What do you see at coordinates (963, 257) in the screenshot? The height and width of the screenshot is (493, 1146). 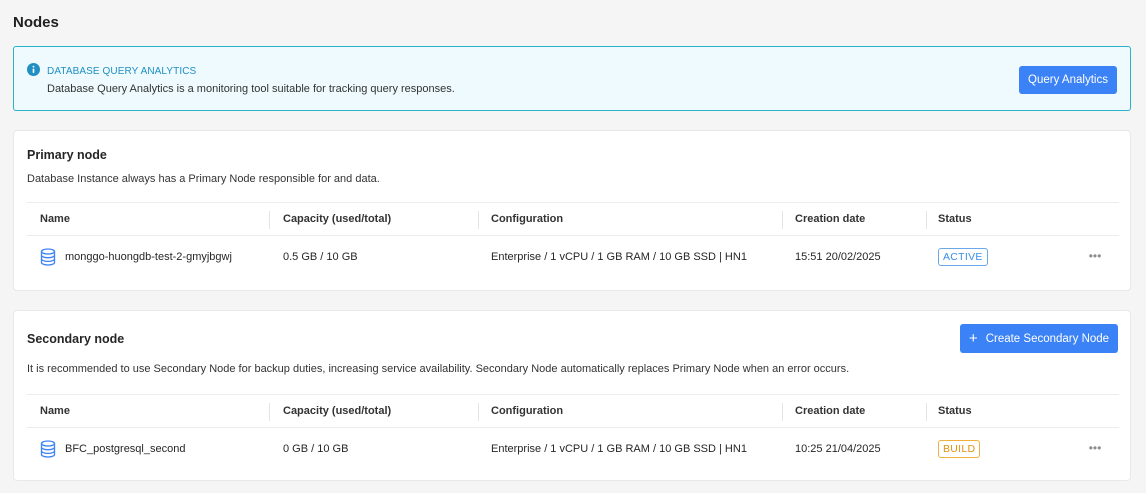 I see `status-badge: ACTIVE` at bounding box center [963, 257].